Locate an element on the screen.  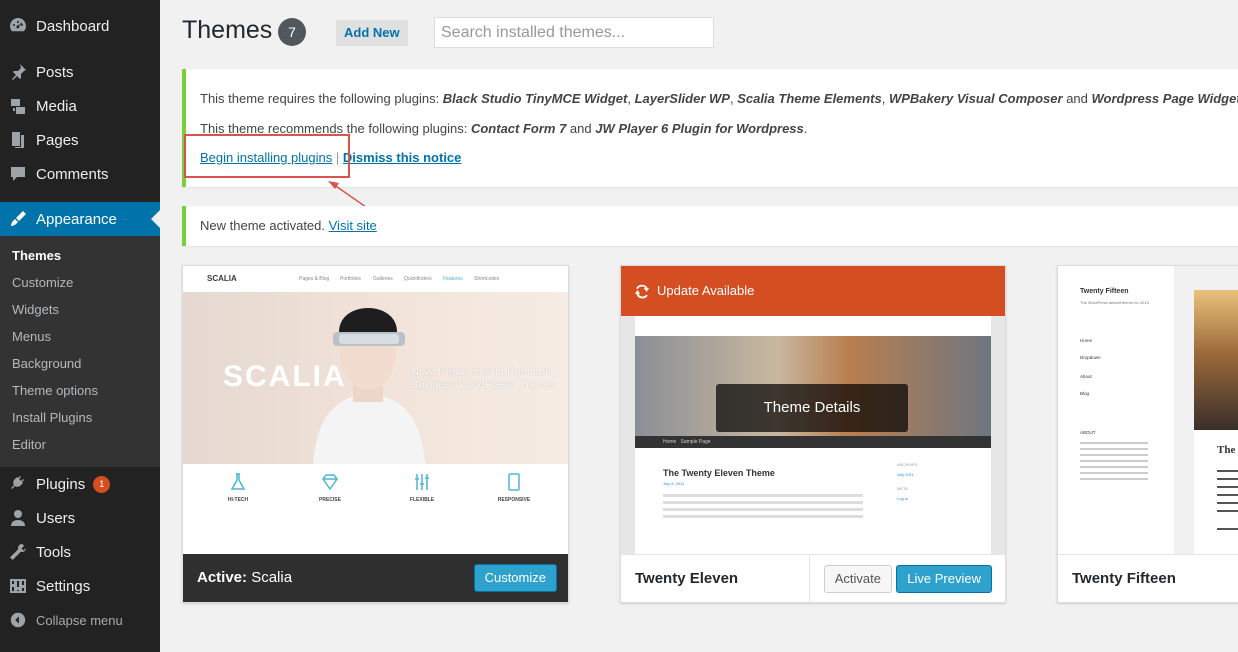
live-preview-button: Live Preview is located at coordinates (944, 579).